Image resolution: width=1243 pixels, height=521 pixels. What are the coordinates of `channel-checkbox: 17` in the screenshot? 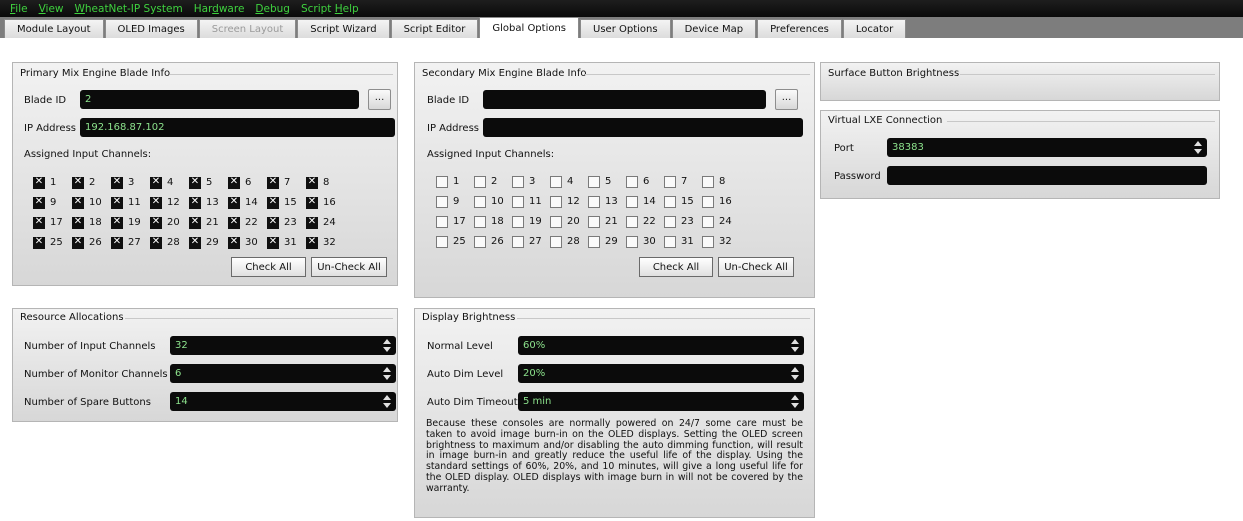 It's located at (451, 221).